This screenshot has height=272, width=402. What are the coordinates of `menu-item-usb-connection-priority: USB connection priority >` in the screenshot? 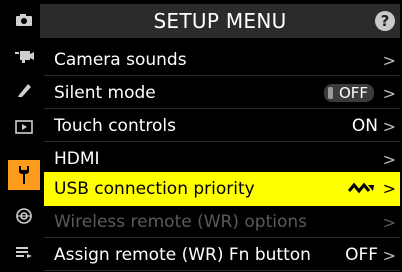 It's located at (222, 189).